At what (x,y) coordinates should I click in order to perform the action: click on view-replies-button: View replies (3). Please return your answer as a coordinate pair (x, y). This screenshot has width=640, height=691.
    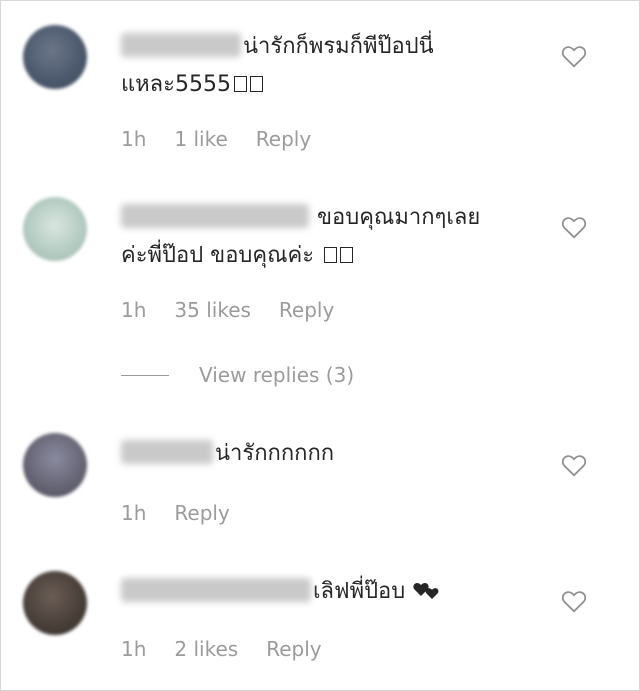
    Looking at the image, I should click on (237, 375).